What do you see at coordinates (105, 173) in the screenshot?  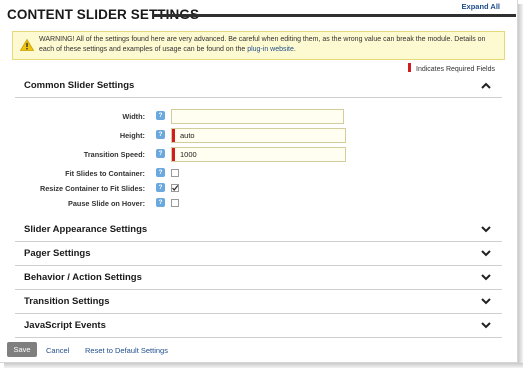 I see `fit-slides-label: Fit Slides to Container:` at bounding box center [105, 173].